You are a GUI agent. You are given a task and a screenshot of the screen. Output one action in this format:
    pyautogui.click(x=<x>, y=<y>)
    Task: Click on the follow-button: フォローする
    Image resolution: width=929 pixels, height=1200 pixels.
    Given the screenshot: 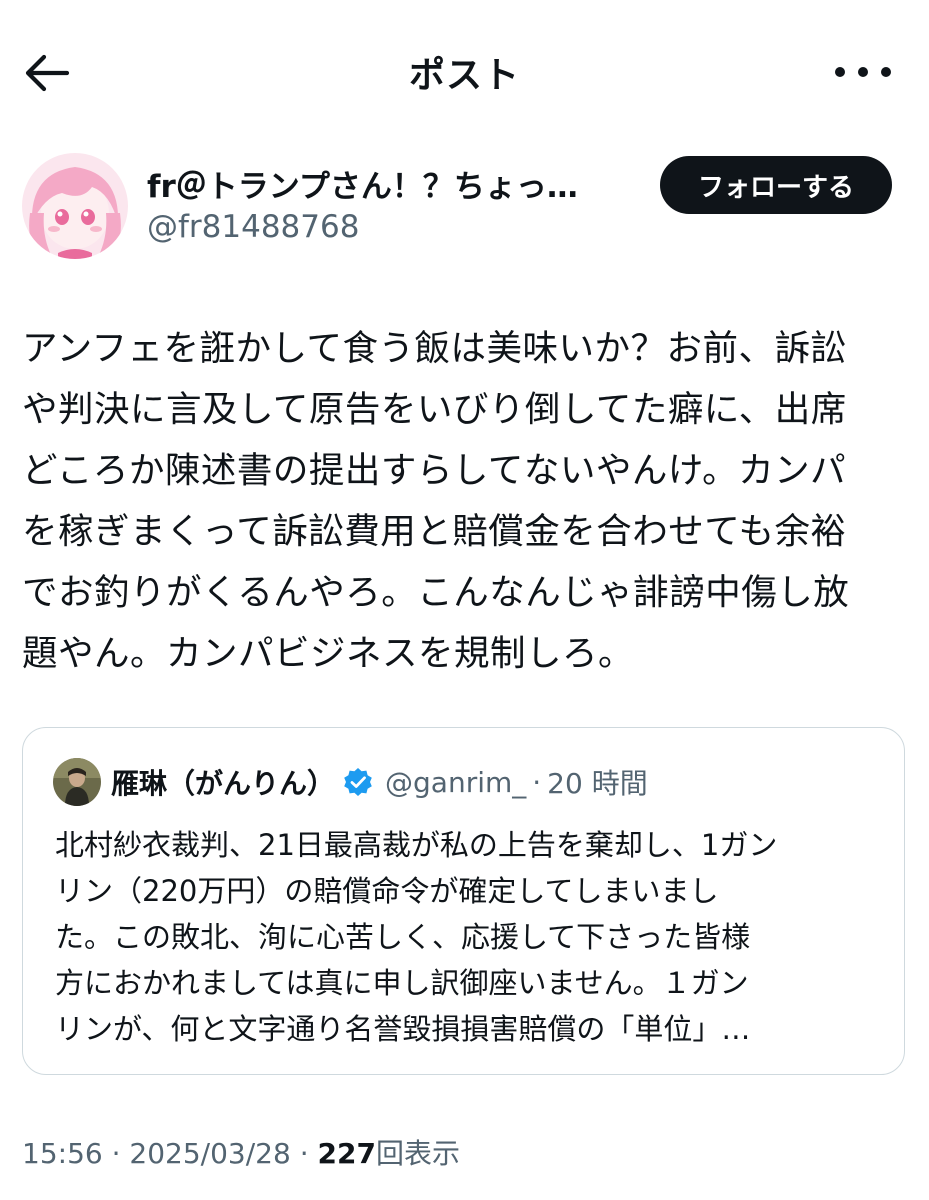 What is the action you would take?
    pyautogui.click(x=776, y=185)
    